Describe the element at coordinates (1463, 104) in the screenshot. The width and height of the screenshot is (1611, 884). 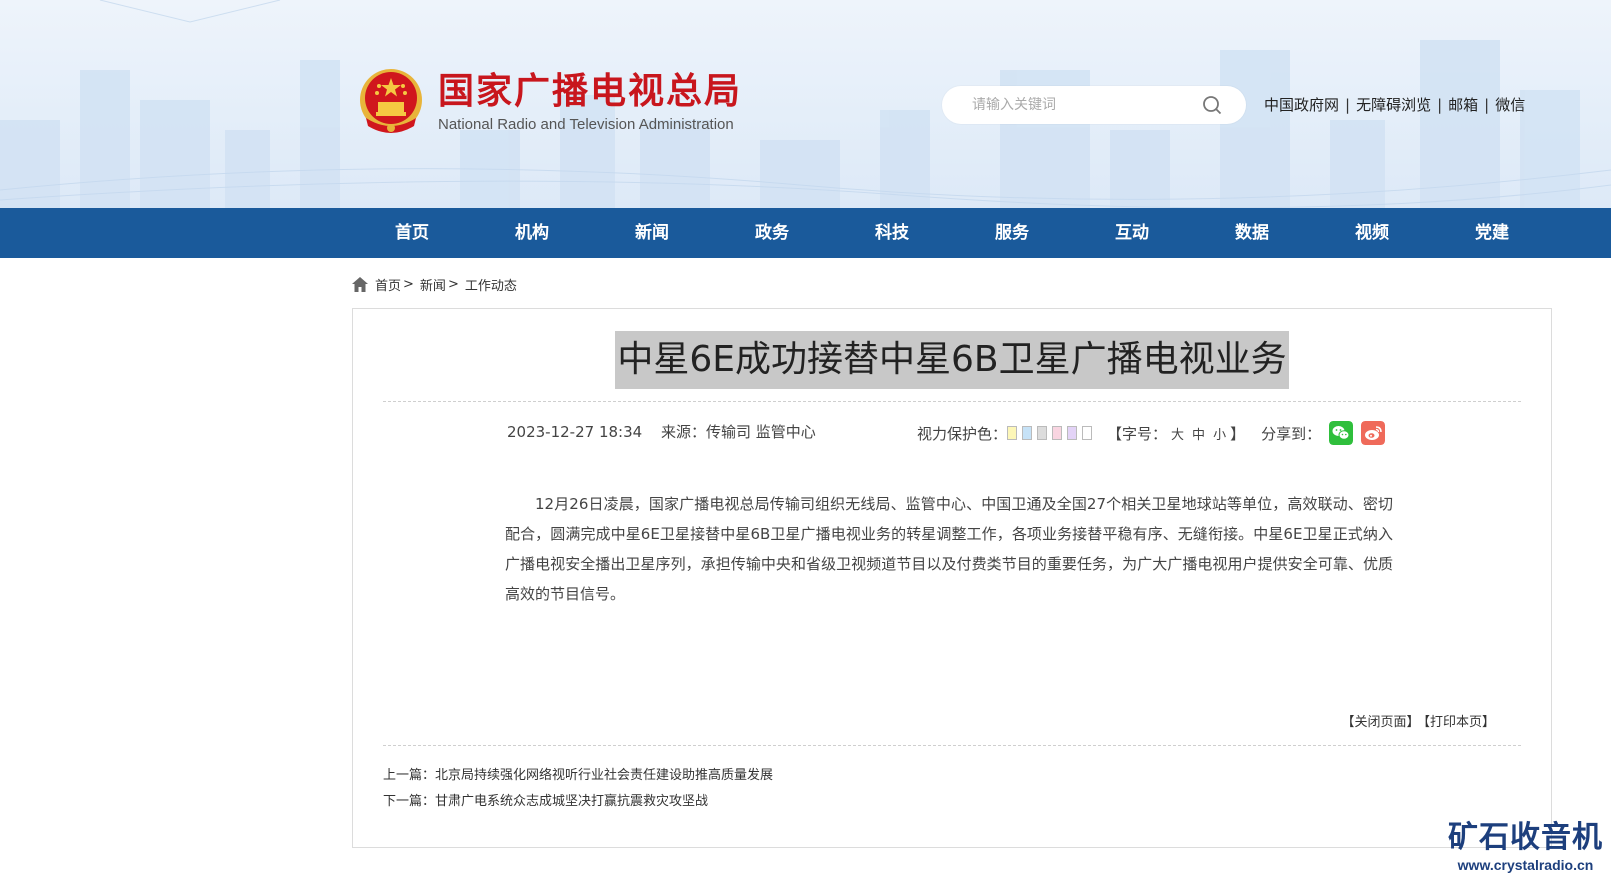
I see `link-mail: 邮箱` at that location.